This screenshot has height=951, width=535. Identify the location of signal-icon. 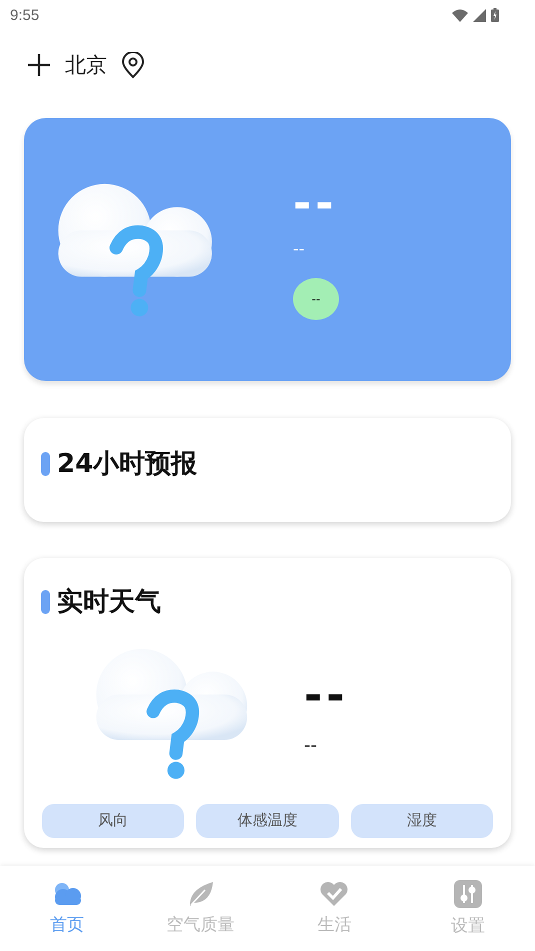
(479, 15).